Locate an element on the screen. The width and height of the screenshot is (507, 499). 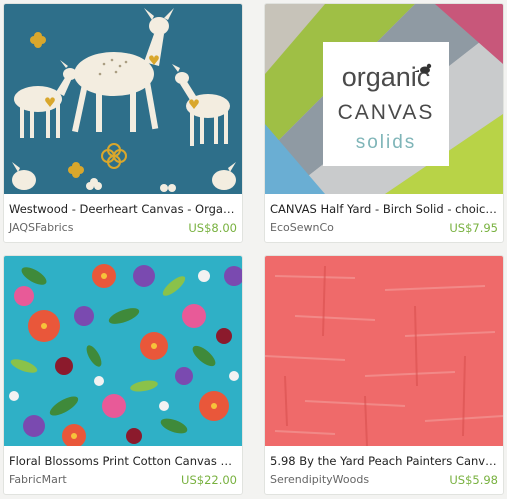
shop-name: JAQSFabrics is located at coordinates (41, 227).